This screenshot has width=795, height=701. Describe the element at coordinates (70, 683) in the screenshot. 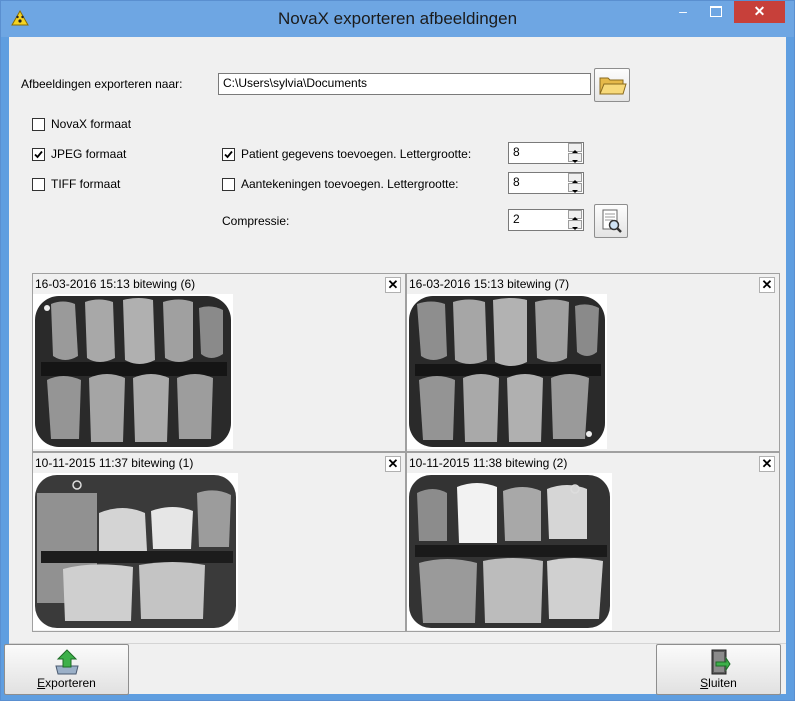

I see `export-label-rest: xporteren` at that location.